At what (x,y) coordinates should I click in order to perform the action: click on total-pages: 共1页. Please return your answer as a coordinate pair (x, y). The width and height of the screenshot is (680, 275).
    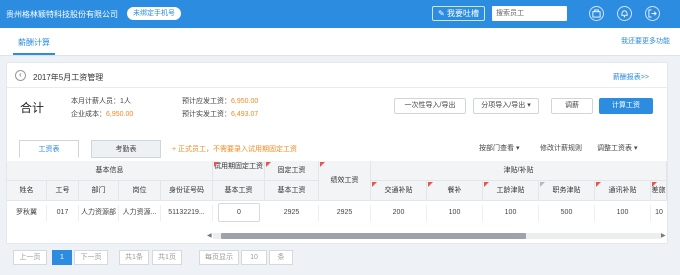
    Looking at the image, I should click on (167, 257).